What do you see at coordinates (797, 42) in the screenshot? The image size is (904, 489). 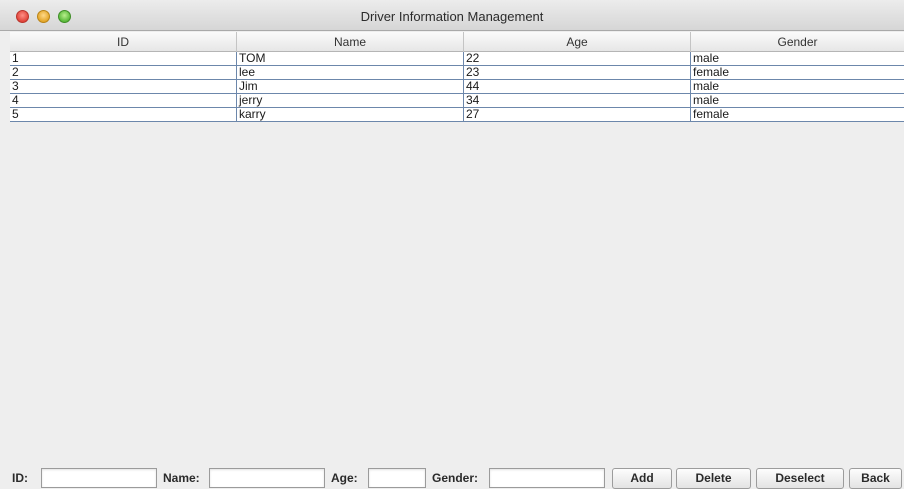 I see `column-header-gender: Gender` at bounding box center [797, 42].